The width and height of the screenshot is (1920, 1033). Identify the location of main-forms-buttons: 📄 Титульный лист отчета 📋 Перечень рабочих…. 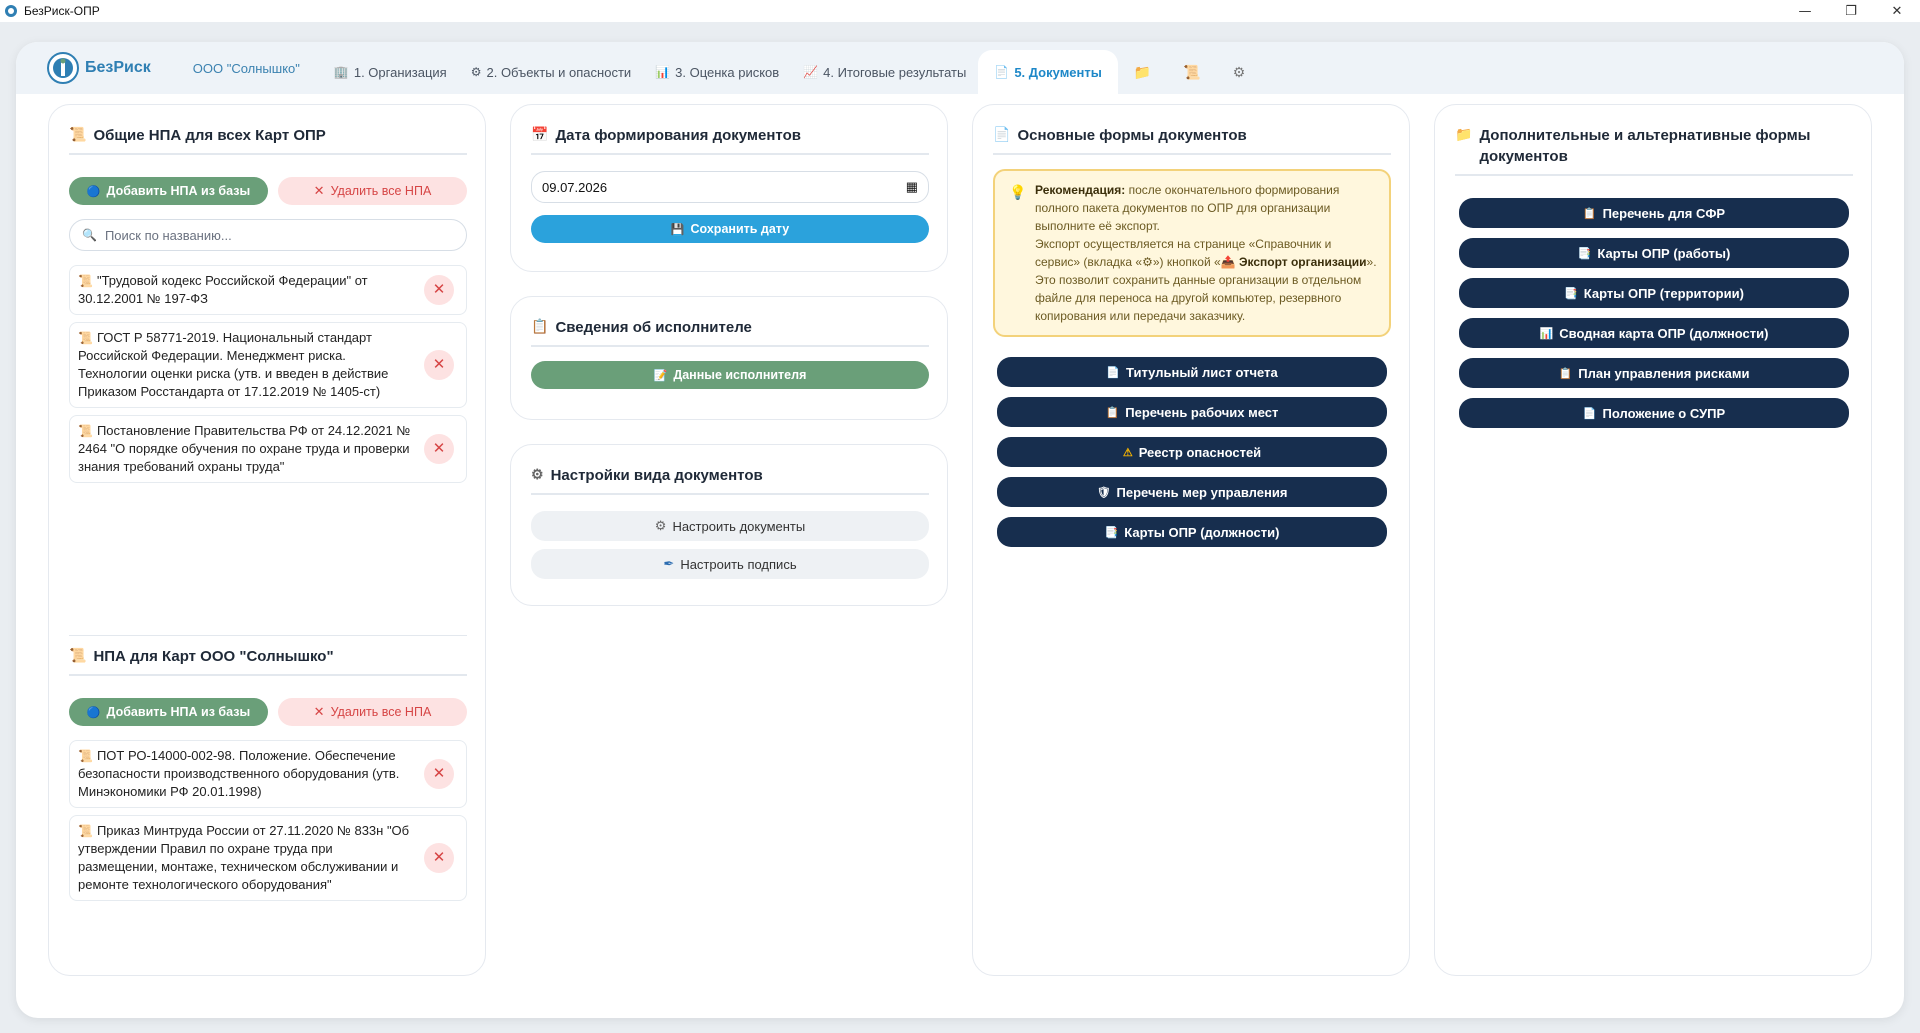
(1192, 452).